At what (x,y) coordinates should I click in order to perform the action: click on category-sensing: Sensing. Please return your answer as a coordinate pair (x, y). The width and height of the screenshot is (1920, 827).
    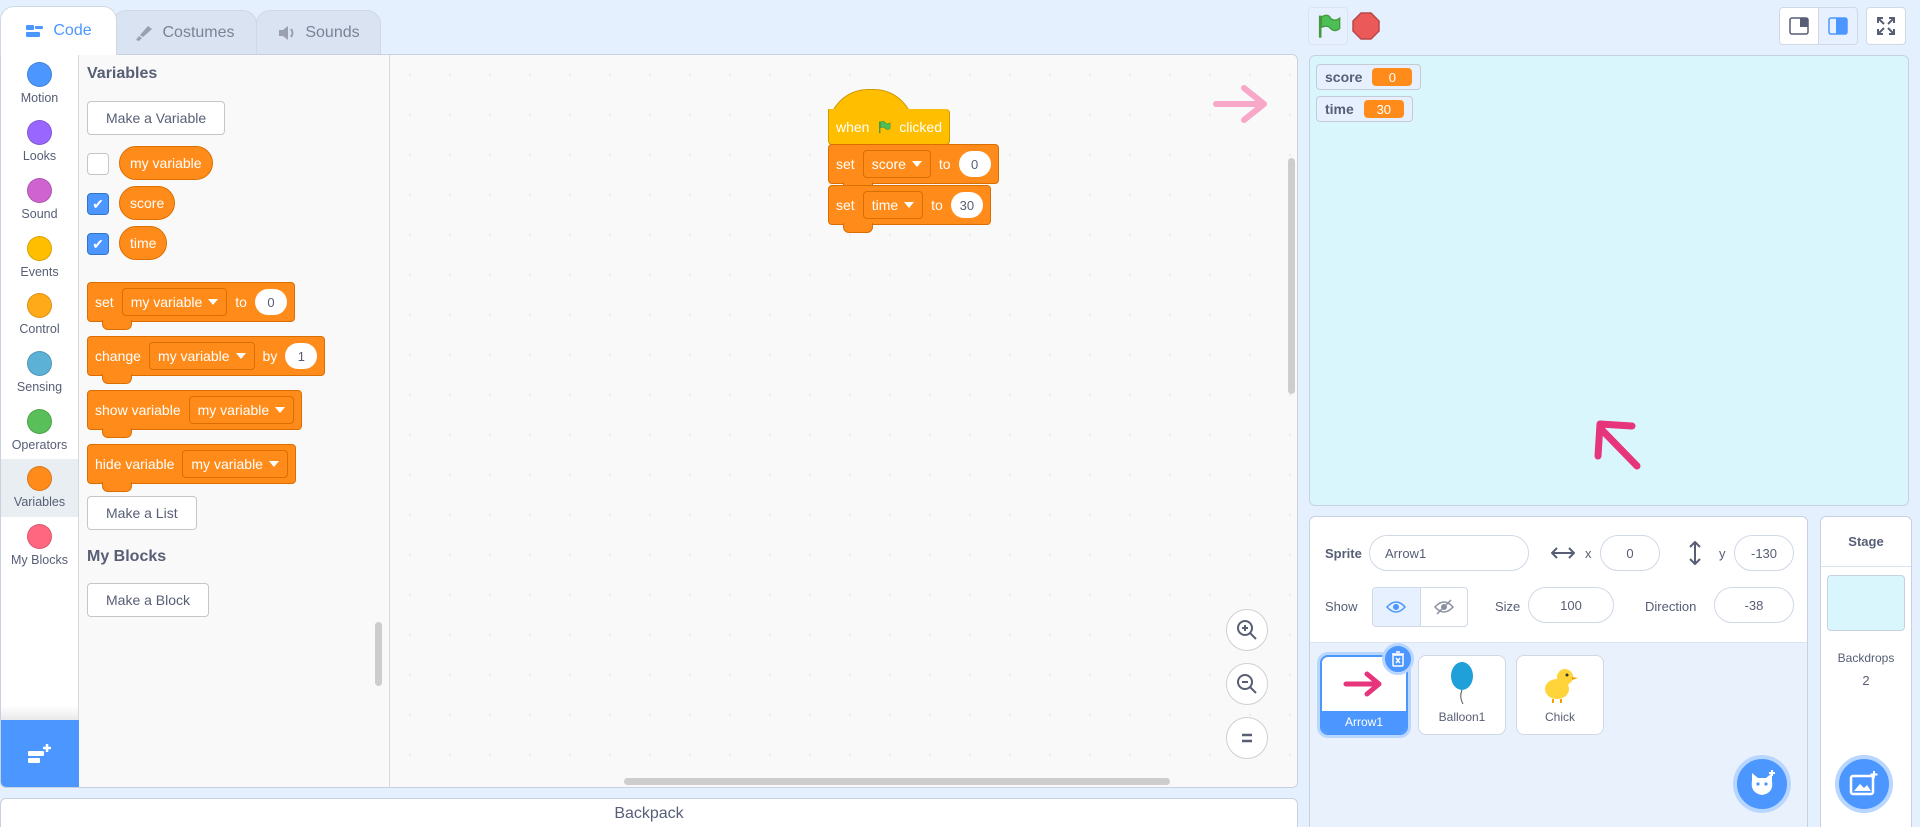
    Looking at the image, I should click on (39, 373).